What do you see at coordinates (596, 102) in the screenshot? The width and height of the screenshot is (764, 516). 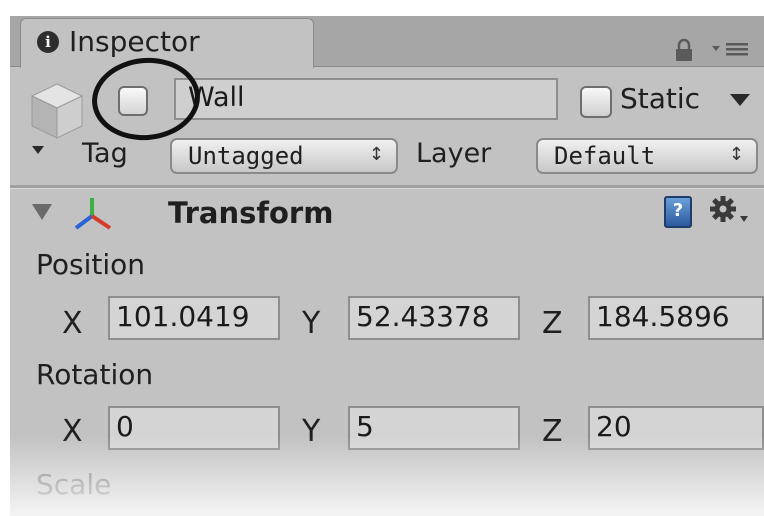 I see `static-checkbox` at bounding box center [596, 102].